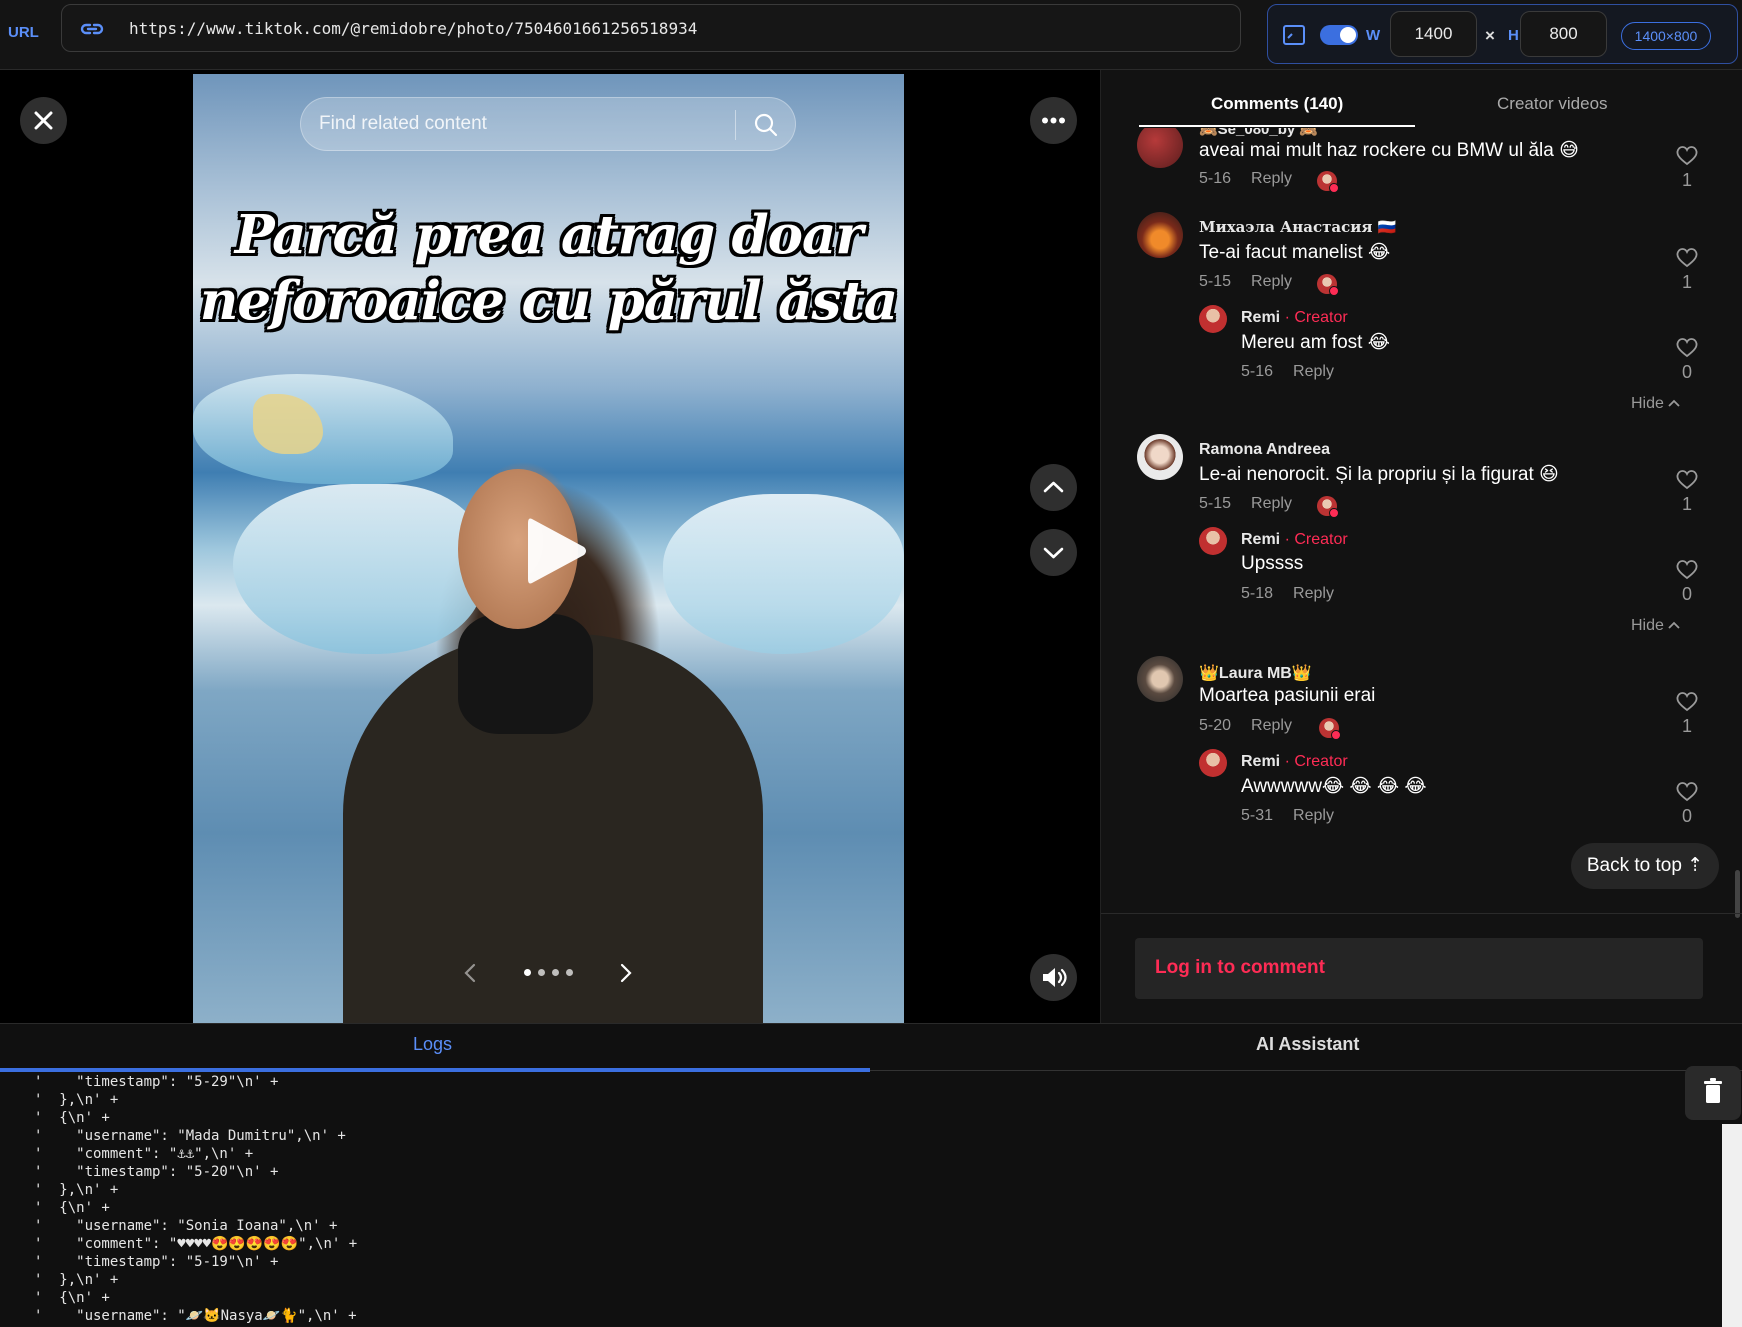 The width and height of the screenshot is (1742, 1327). I want to click on url-label: URL, so click(23, 32).